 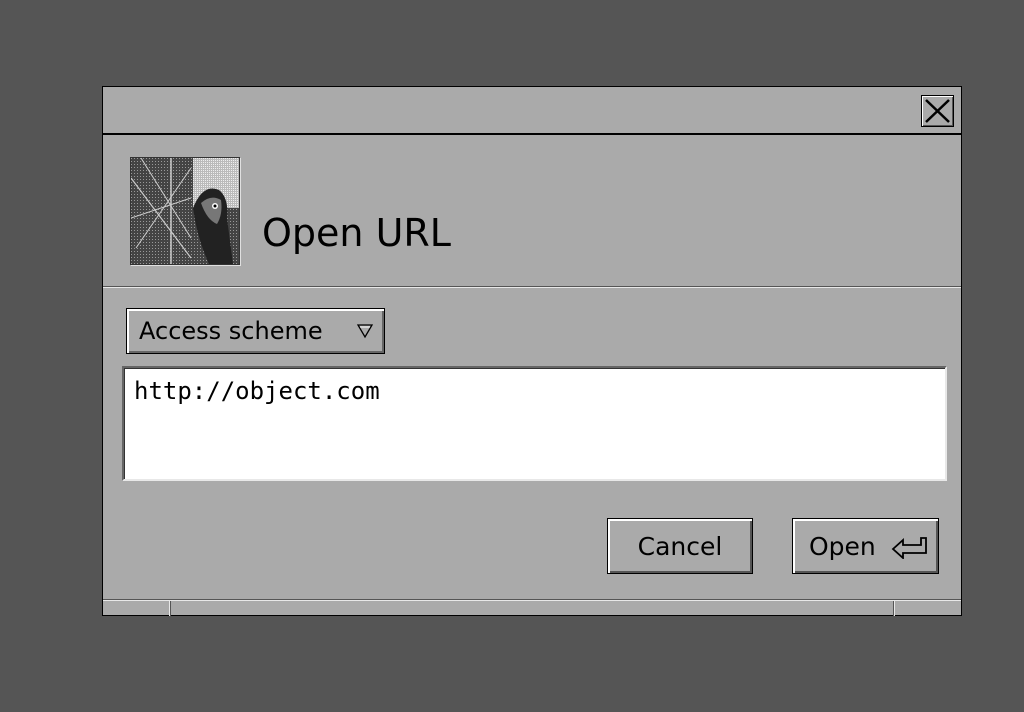 What do you see at coordinates (842, 546) in the screenshot?
I see `open-label: Open` at bounding box center [842, 546].